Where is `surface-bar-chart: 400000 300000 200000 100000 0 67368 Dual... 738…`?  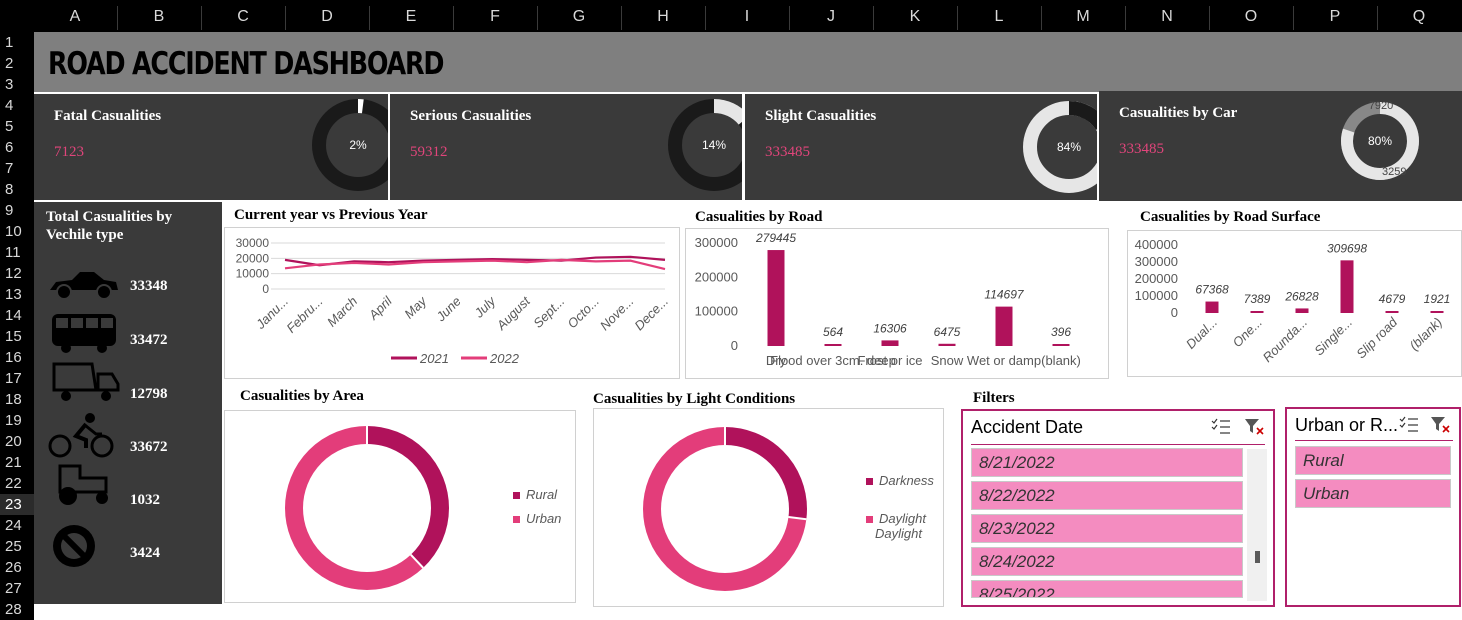
surface-bar-chart: 400000 300000 200000 100000 0 67368 Dual... 738… is located at coordinates (1294, 303).